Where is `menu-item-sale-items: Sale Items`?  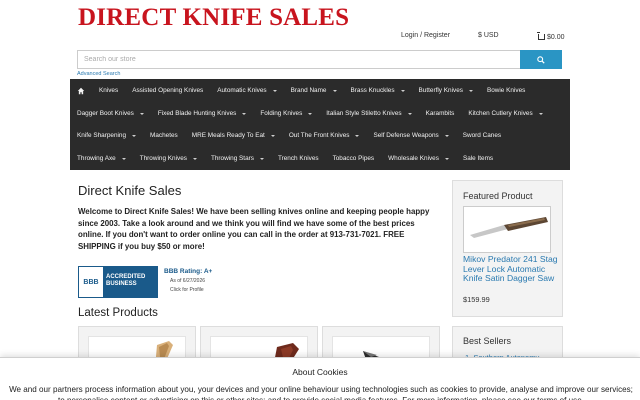 menu-item-sale-items: Sale Items is located at coordinates (478, 158).